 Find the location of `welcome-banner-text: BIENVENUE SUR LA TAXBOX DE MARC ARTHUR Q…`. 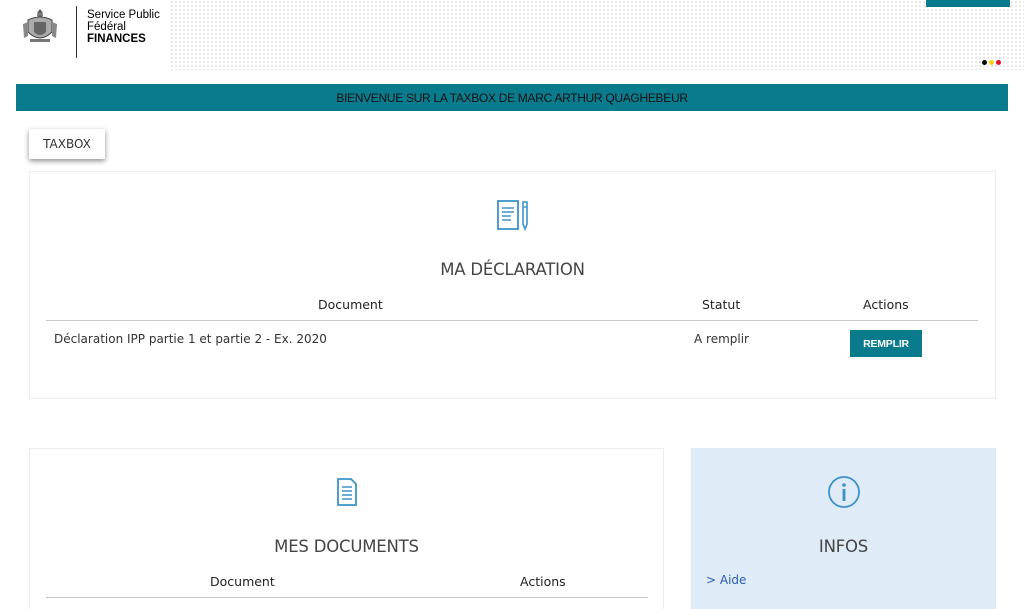

welcome-banner-text: BIENVENUE SUR LA TAXBOX DE MARC ARTHUR Q… is located at coordinates (512, 97).